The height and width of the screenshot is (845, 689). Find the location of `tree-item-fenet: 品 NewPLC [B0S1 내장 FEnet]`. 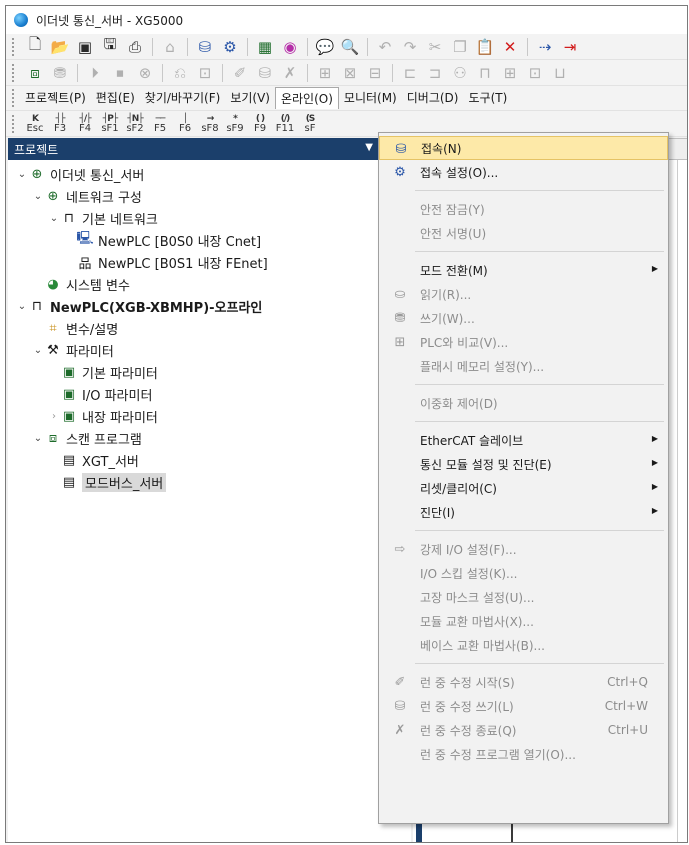

tree-item-fenet: 品 NewPLC [B0S1 내장 FEnet] is located at coordinates (209, 262).